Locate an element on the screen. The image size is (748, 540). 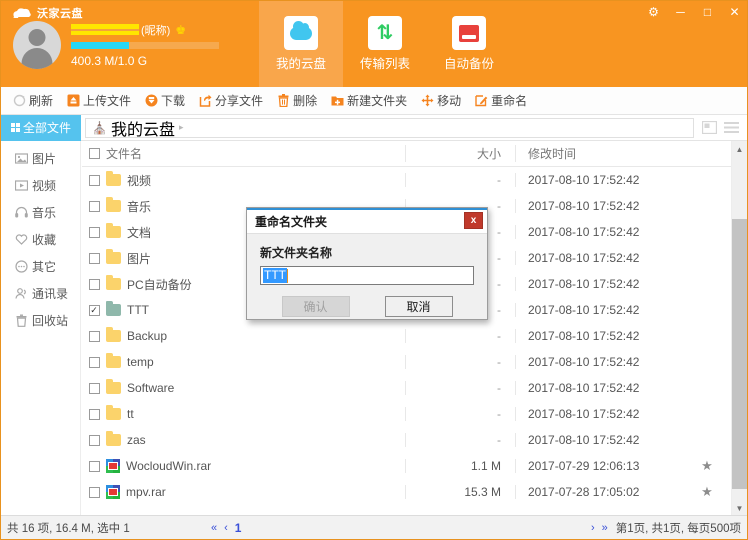
upload-button: 上传文件 is located at coordinates (99, 100).